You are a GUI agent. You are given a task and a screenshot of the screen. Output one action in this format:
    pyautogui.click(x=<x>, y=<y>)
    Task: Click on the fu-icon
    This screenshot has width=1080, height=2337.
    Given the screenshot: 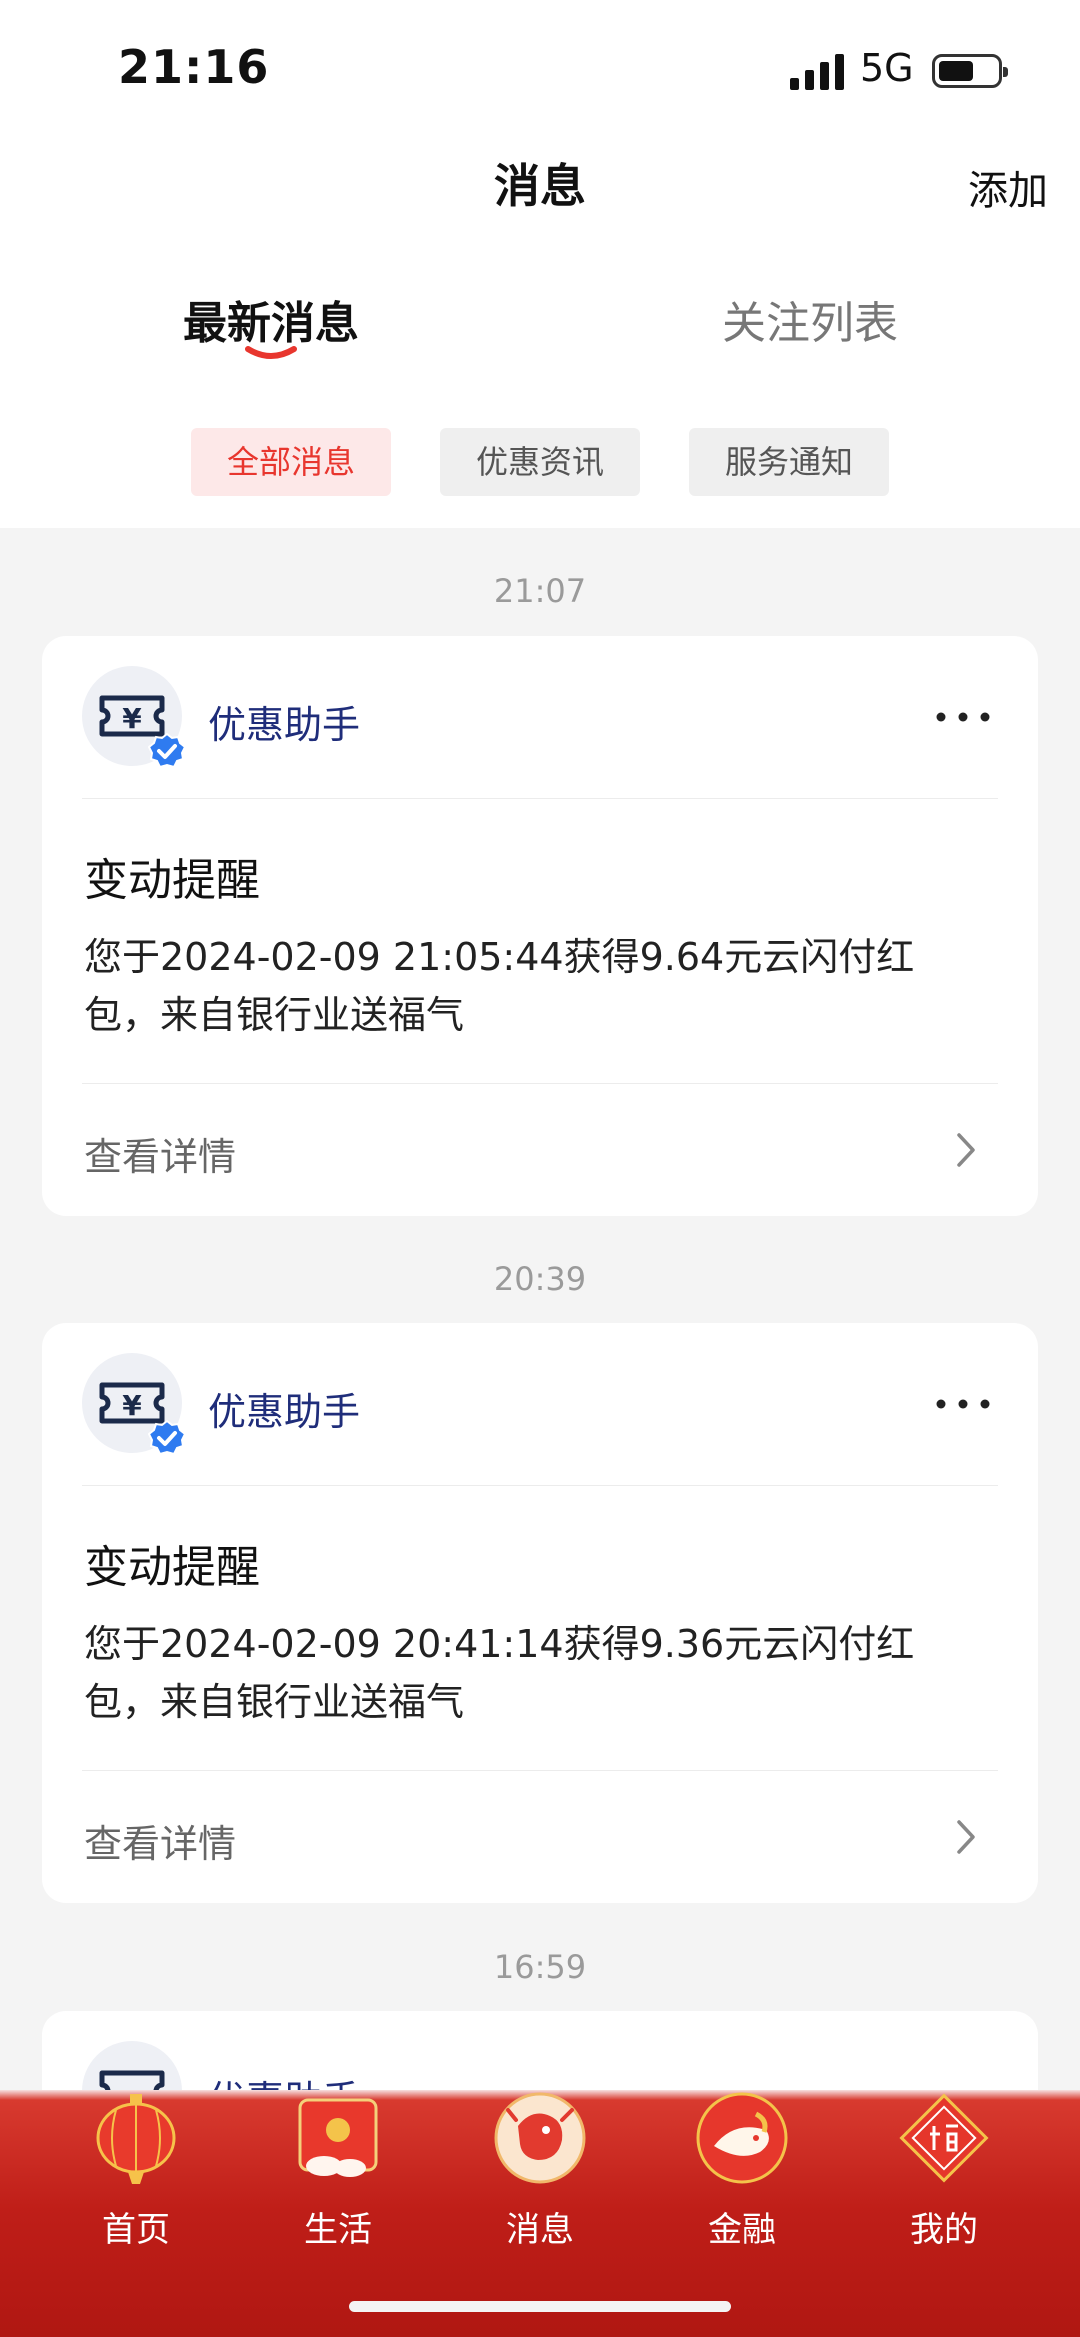 What is the action you would take?
    pyautogui.click(x=944, y=2138)
    